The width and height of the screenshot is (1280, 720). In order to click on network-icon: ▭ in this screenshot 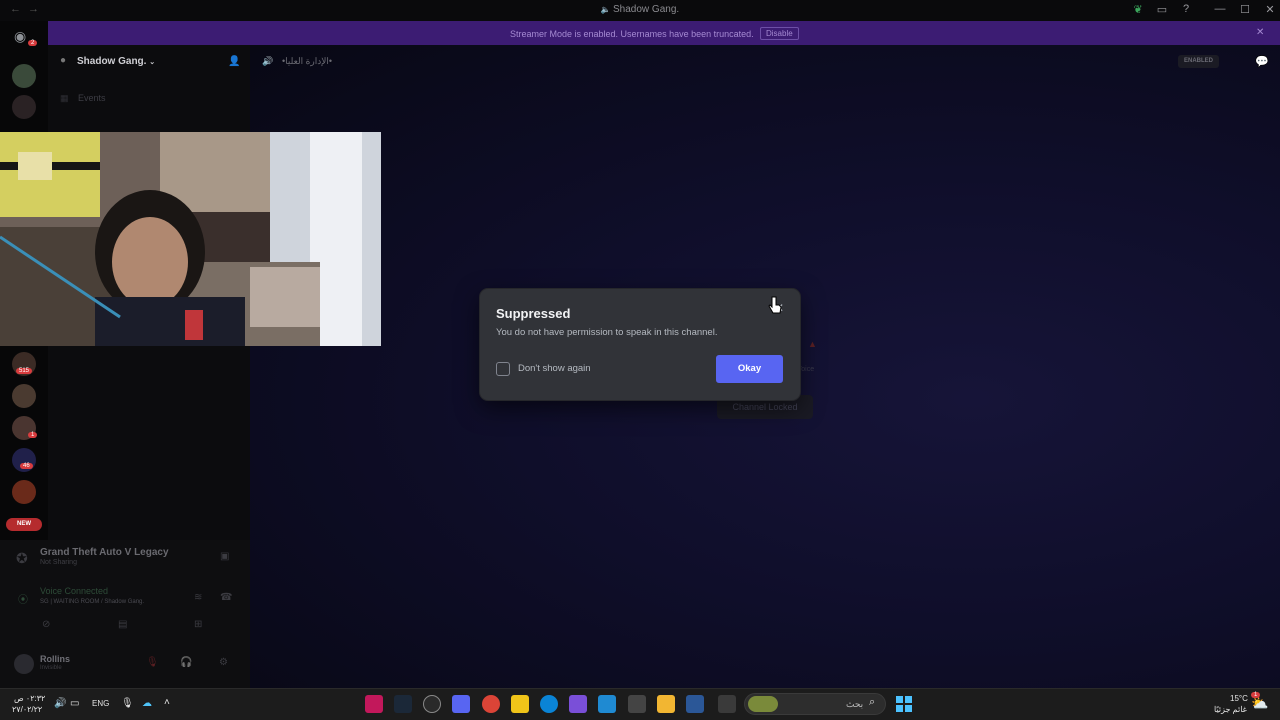, I will do `click(74, 703)`.